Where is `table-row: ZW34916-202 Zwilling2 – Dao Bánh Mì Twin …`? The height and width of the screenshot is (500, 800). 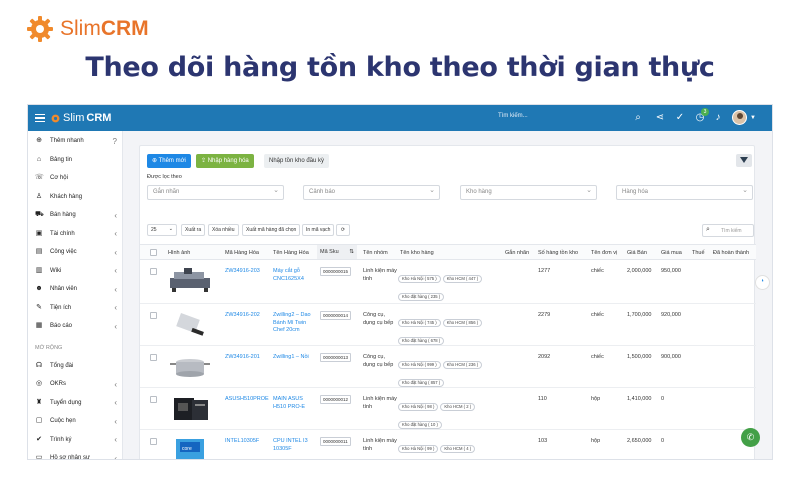 table-row: ZW34916-202 Zwilling2 – Dao Bánh Mì Twin … is located at coordinates (448, 325).